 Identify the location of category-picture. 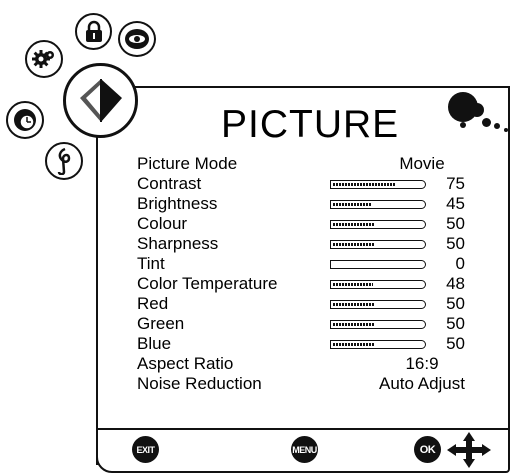
(100, 100).